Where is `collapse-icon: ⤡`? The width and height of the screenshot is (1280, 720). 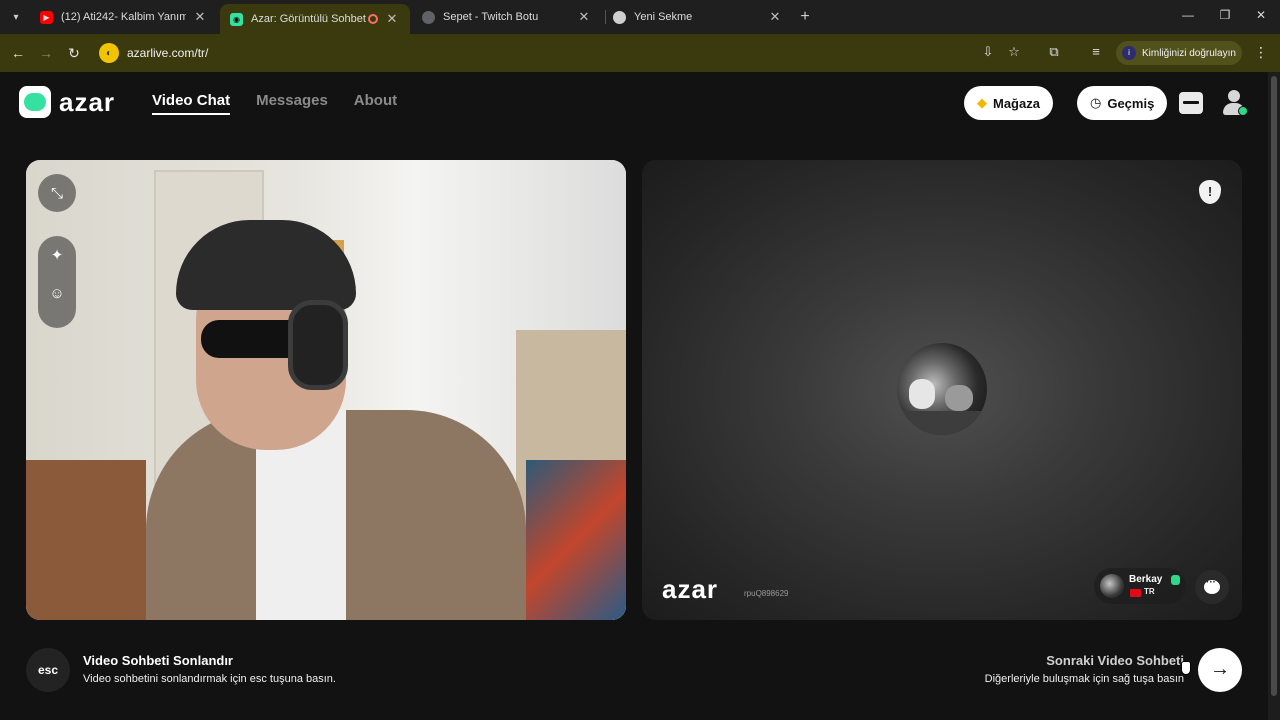
collapse-icon: ⤡ is located at coordinates (56, 193).